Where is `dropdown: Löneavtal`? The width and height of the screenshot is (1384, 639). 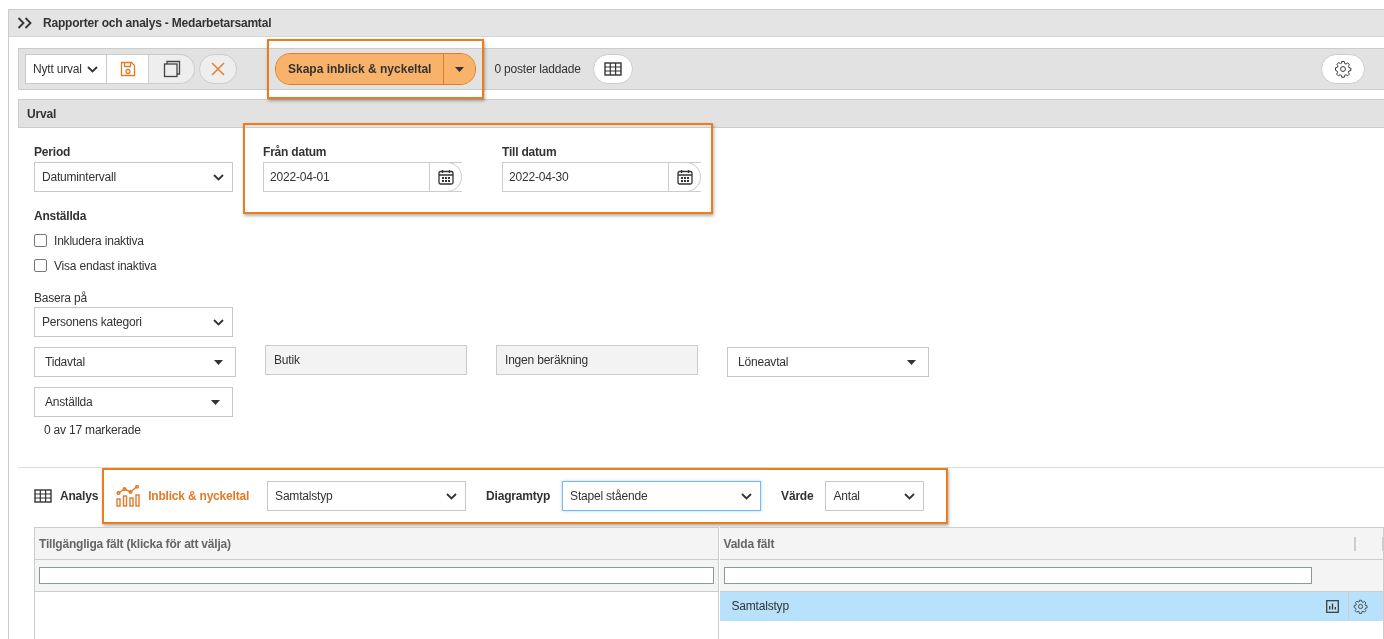 dropdown: Löneavtal is located at coordinates (828, 362).